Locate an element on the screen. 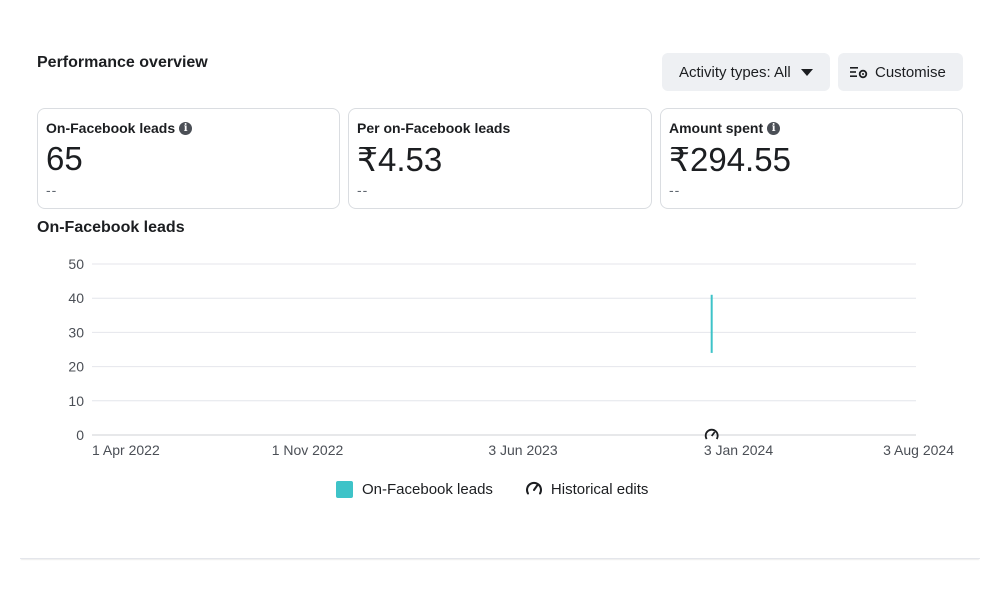 The height and width of the screenshot is (600, 1000). legend-swatch-leads is located at coordinates (344, 489).